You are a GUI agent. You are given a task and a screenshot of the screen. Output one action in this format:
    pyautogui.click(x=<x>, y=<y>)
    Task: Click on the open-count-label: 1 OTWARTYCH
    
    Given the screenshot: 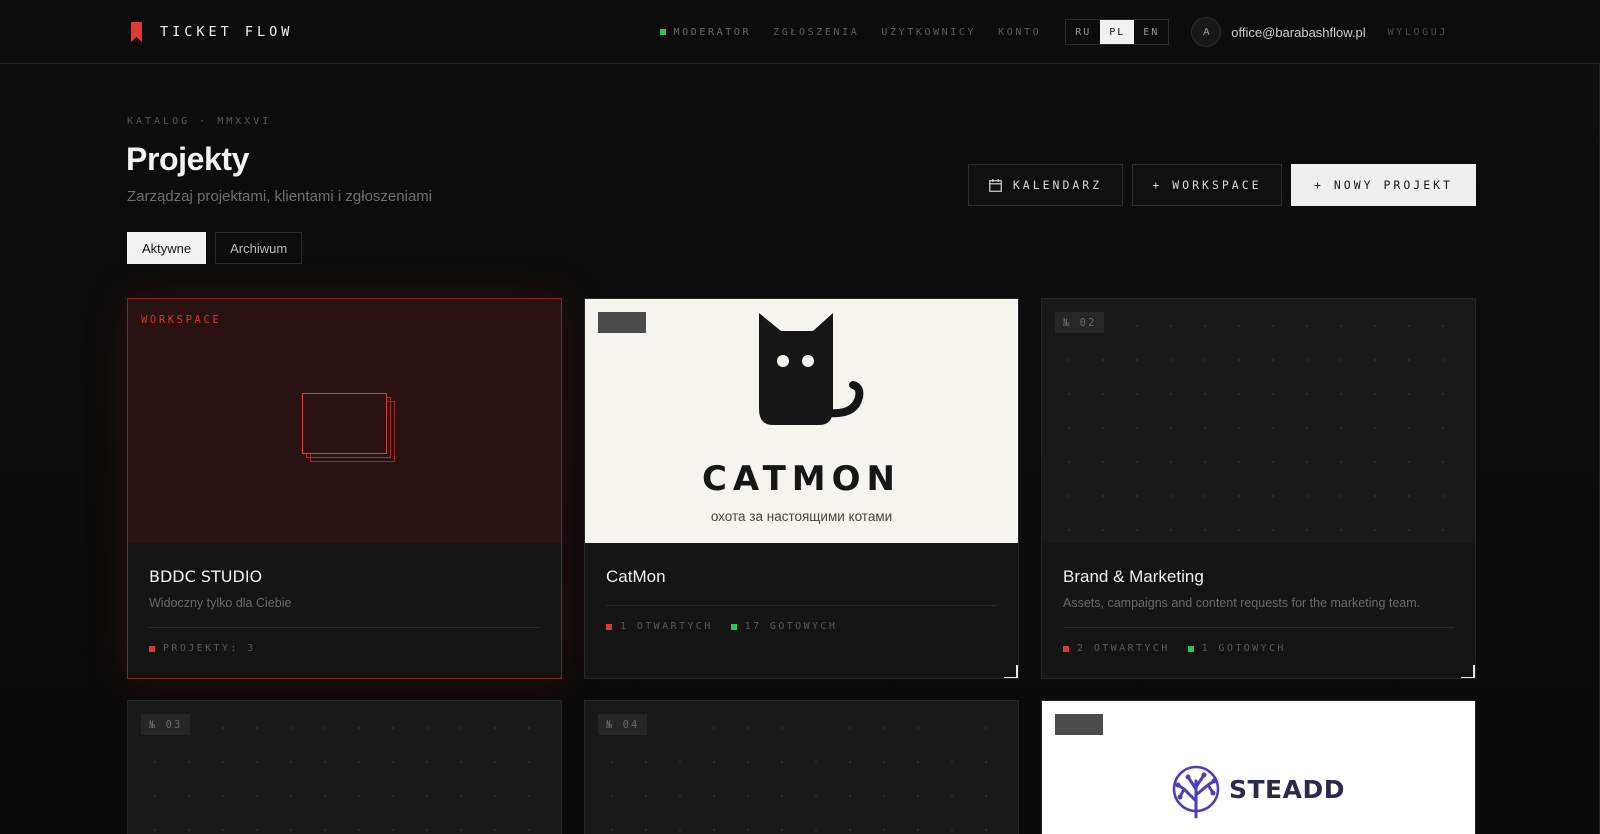 What is the action you would take?
    pyautogui.click(x=666, y=626)
    